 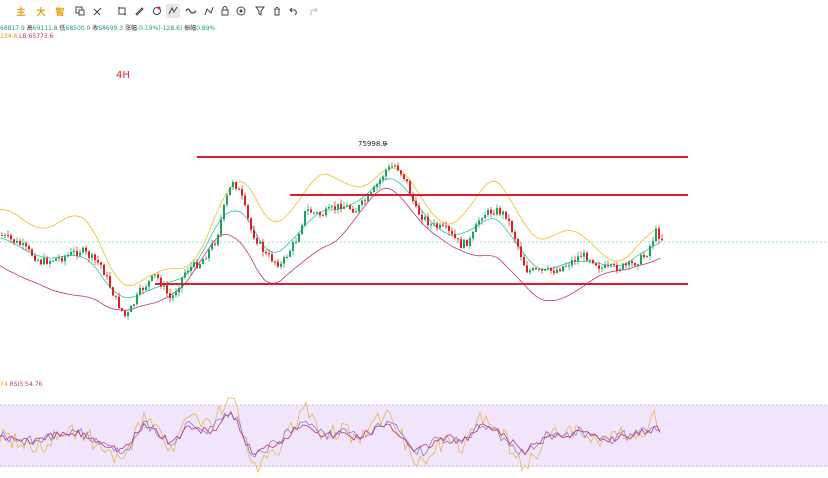 What do you see at coordinates (4, 384) in the screenshot?
I see `rsi-prefix: 74` at bounding box center [4, 384].